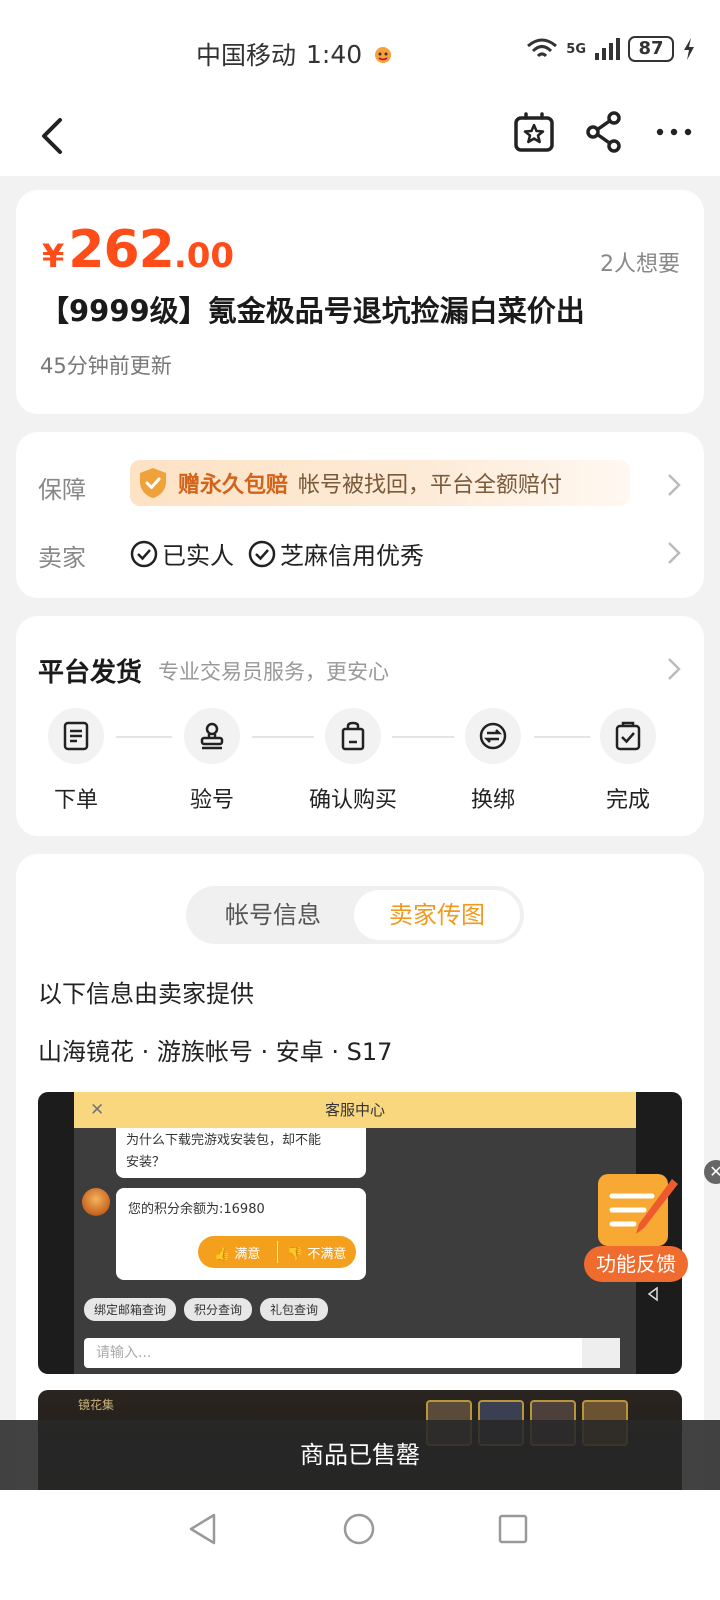  I want to click on status-bar: 中国移动 1:40 5G 87, so click(360, 48).